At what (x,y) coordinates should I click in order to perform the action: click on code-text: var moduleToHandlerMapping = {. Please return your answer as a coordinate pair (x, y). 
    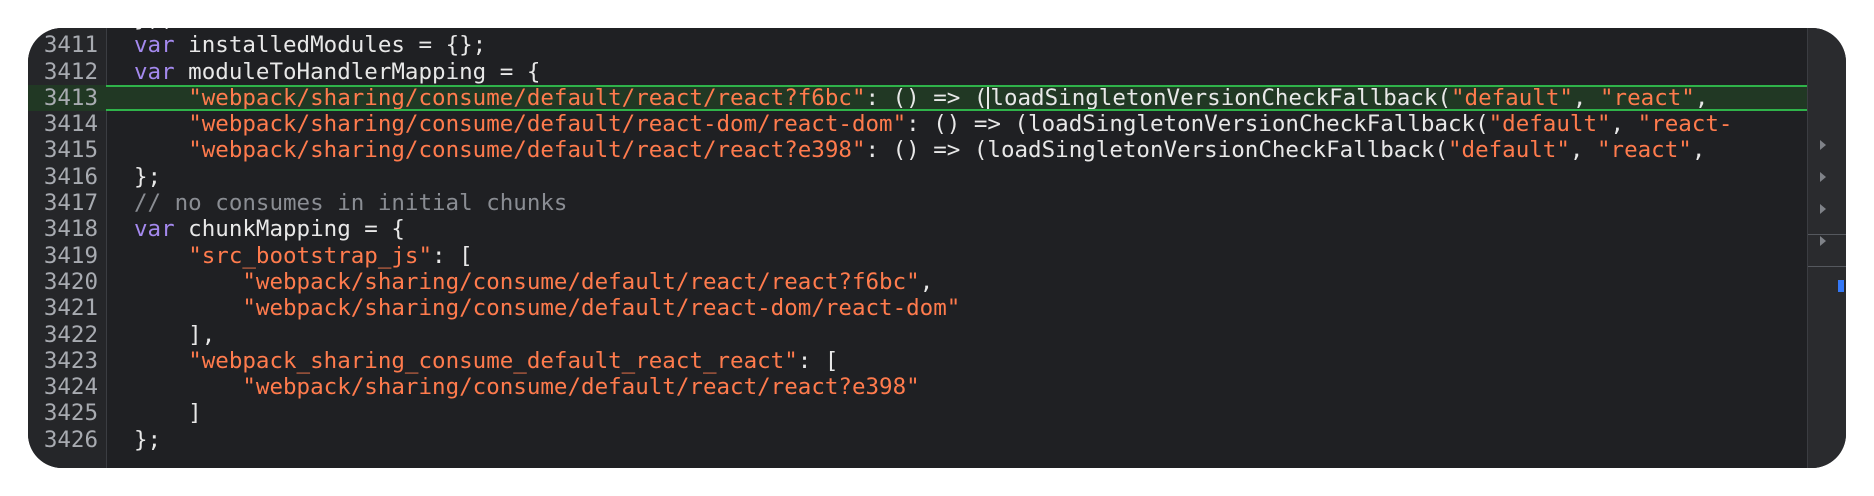
    Looking at the image, I should click on (337, 72).